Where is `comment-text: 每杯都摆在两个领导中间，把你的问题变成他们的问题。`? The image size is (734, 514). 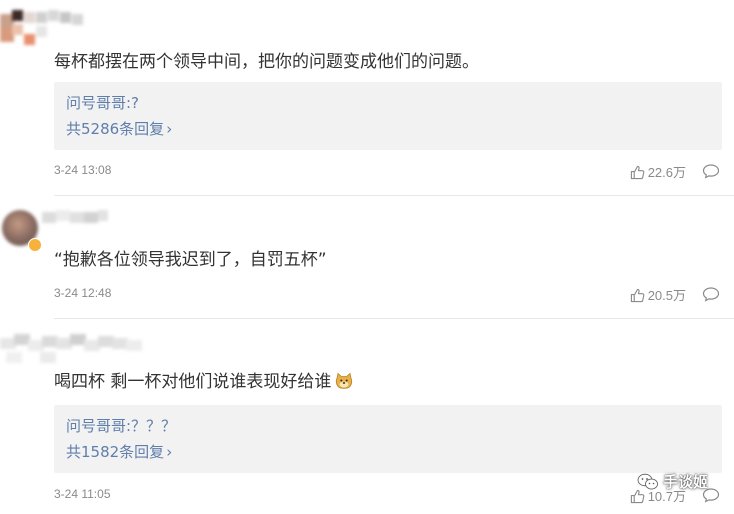 comment-text: 每杯都摆在两个领导中间，把你的问题变成他们的问题。 is located at coordinates (266, 62).